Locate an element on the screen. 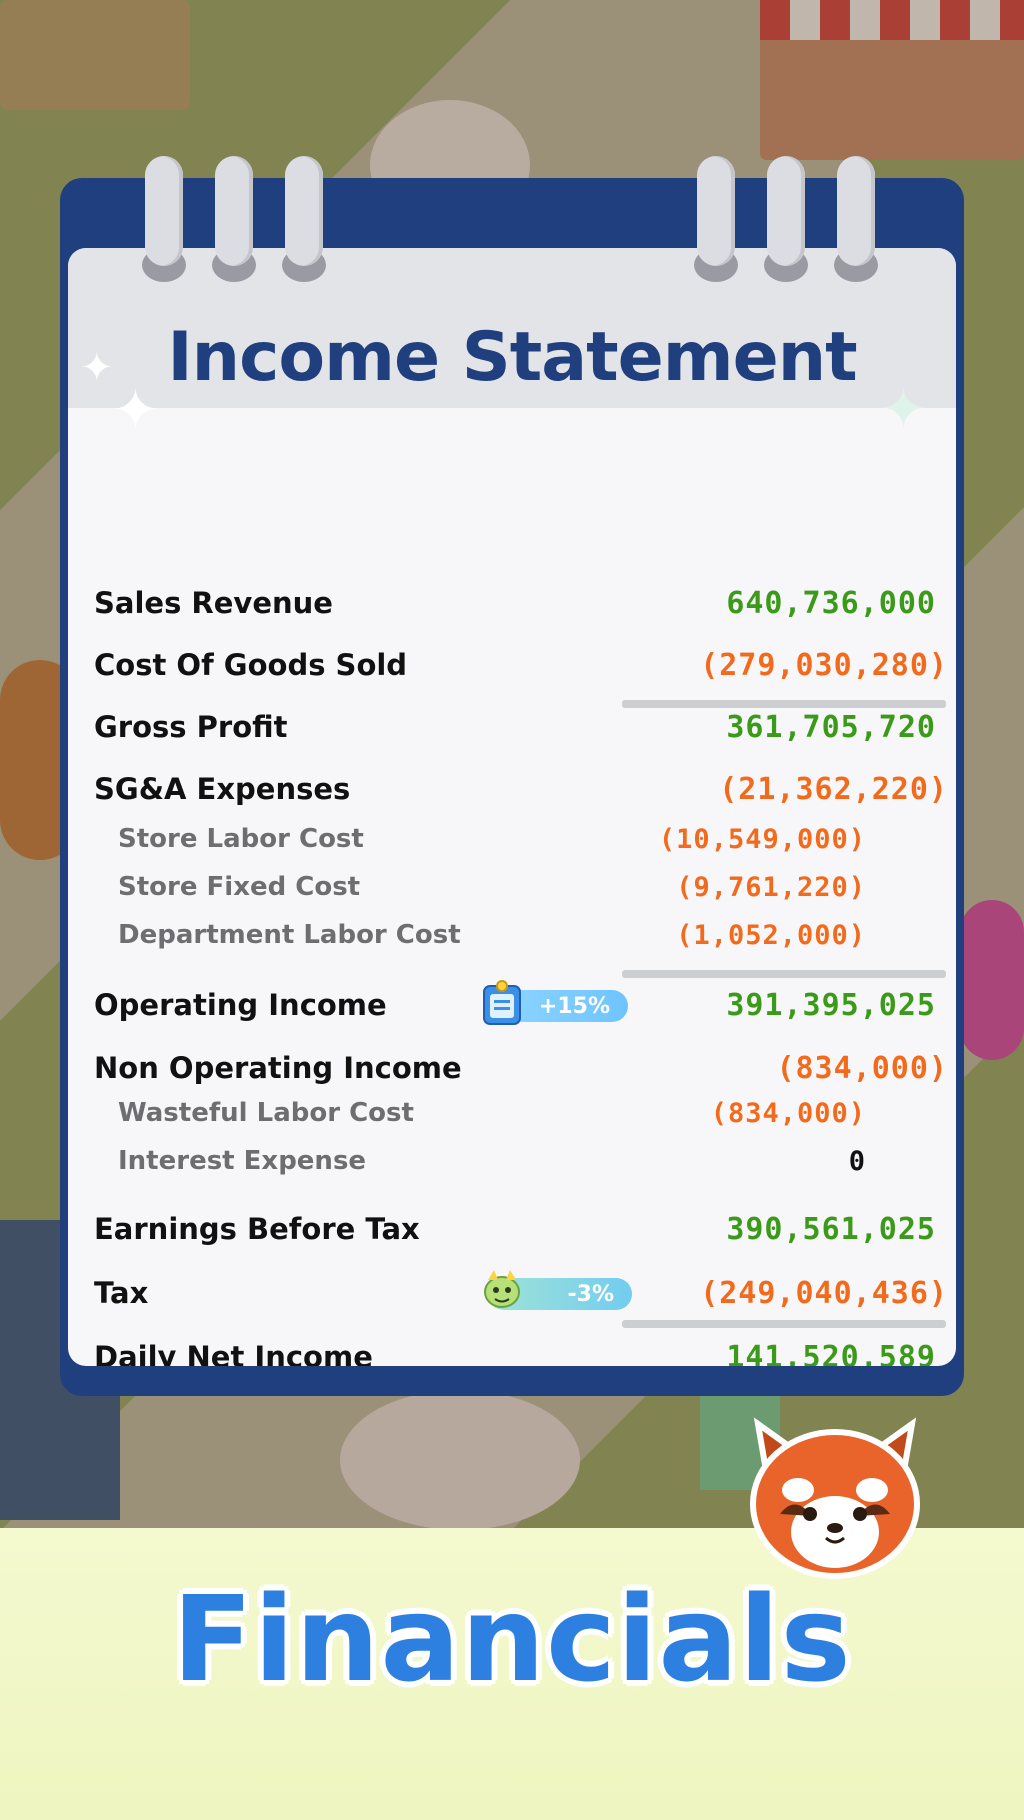  row-tax: Tax -3% (249,040,436) is located at coordinates (512, 1293).